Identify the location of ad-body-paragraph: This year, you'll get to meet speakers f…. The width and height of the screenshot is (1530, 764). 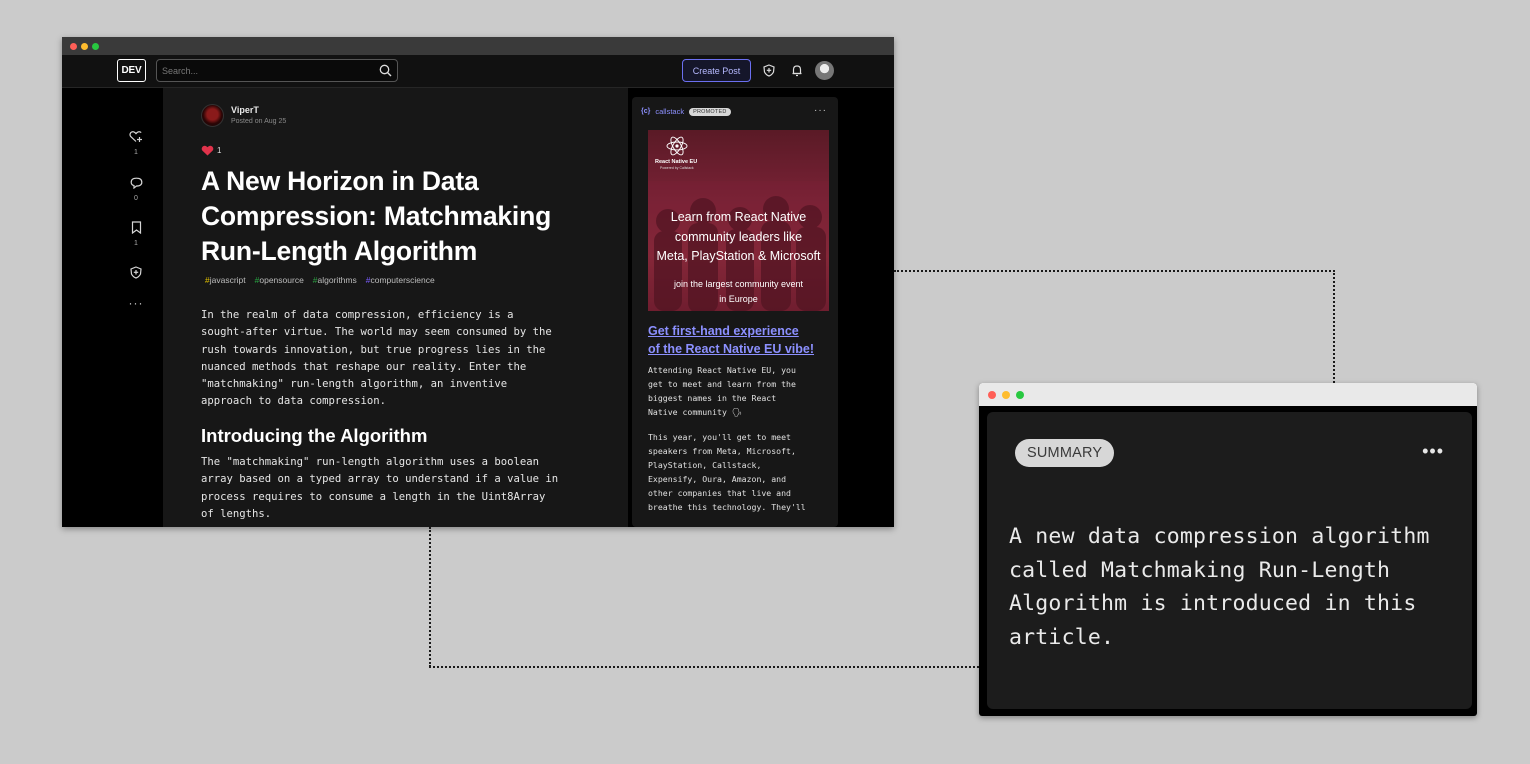
(727, 472).